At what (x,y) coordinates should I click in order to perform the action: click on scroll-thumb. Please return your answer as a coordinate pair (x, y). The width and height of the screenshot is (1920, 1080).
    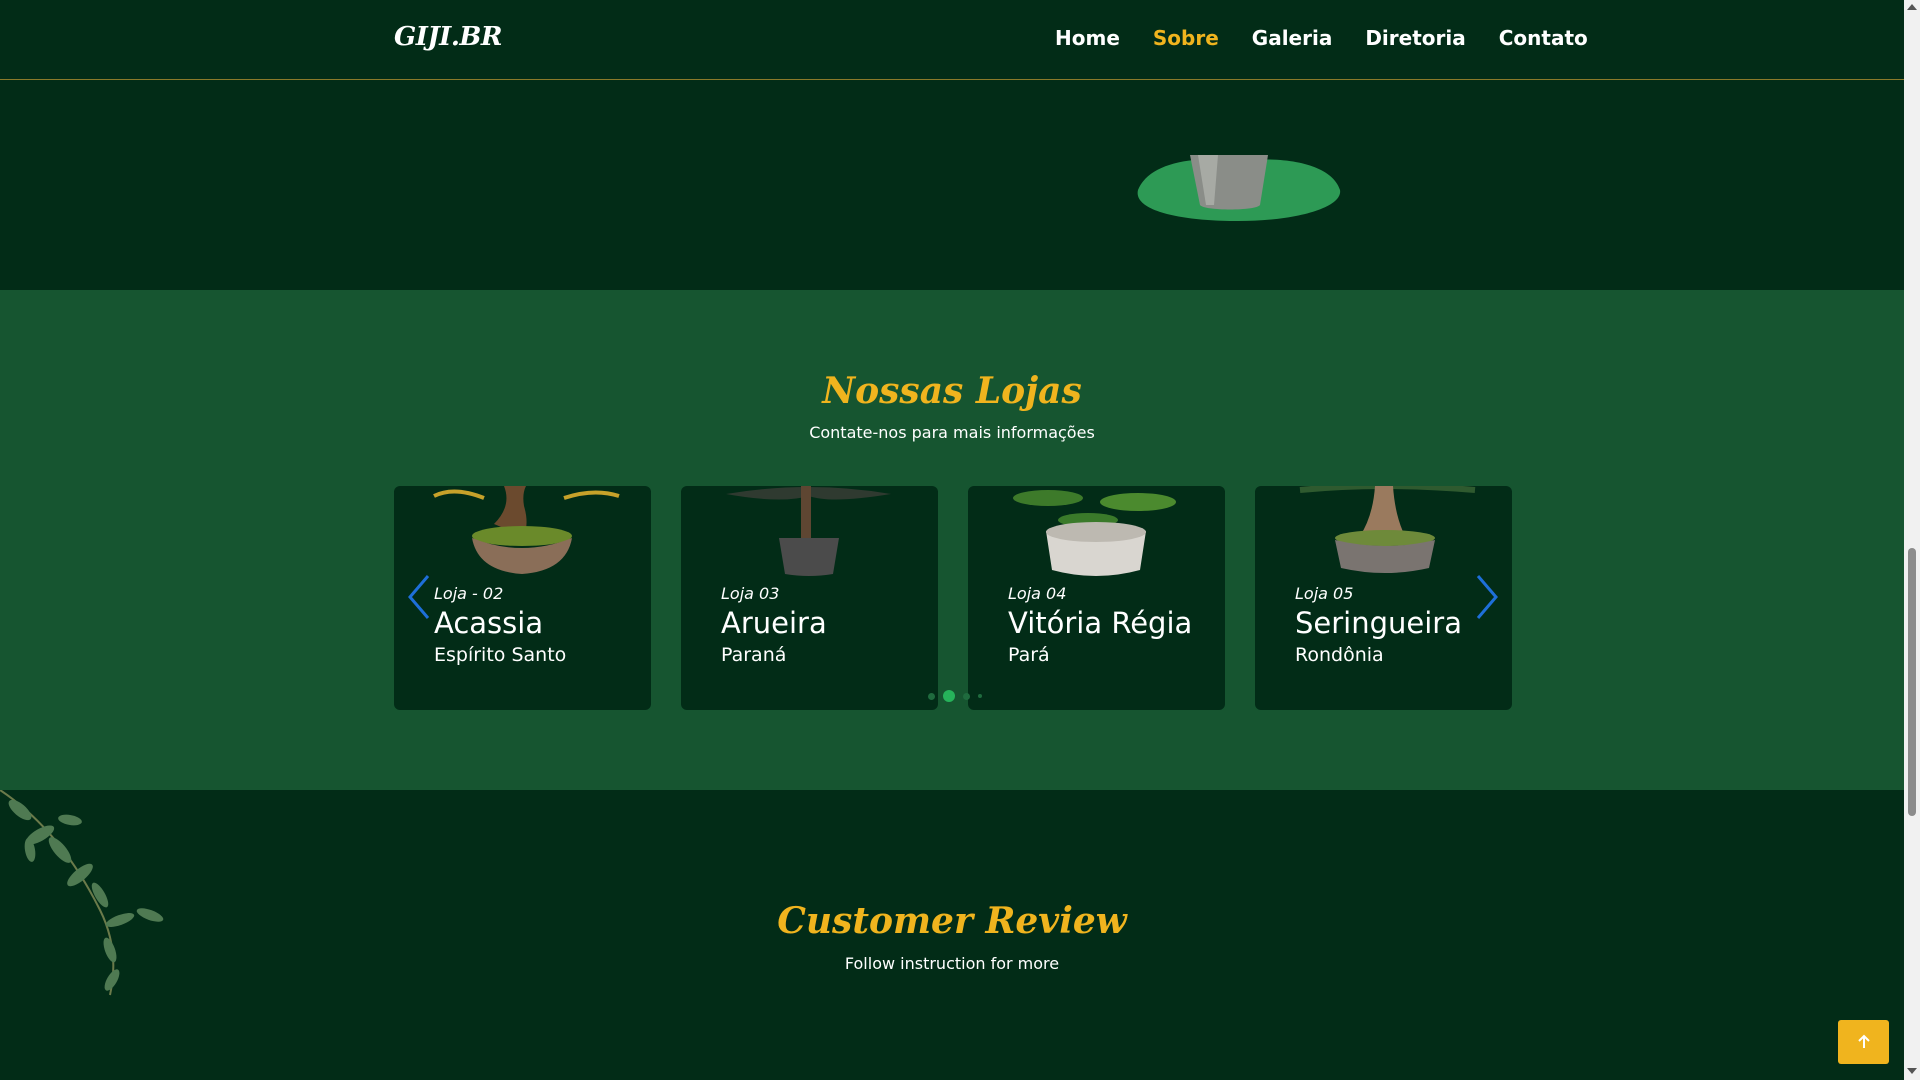
    Looking at the image, I should click on (1912, 682).